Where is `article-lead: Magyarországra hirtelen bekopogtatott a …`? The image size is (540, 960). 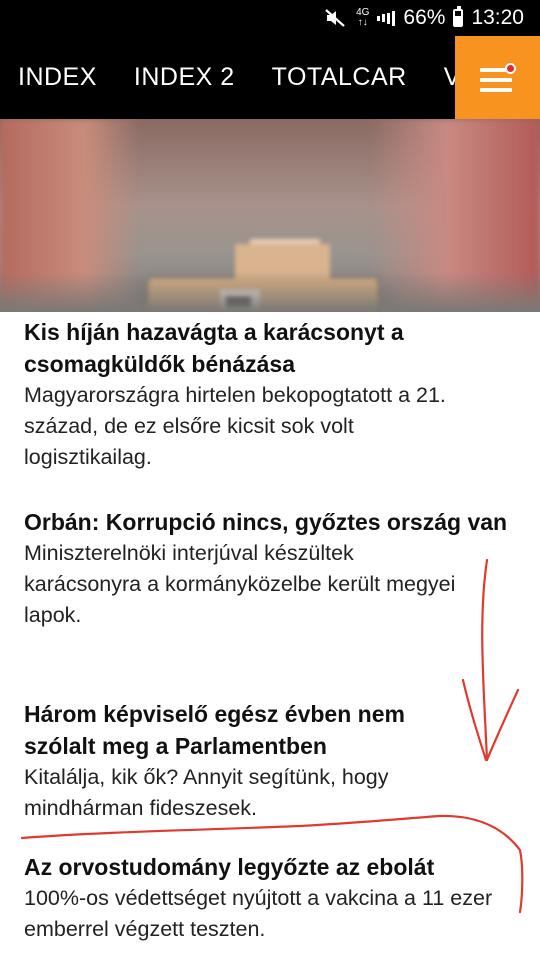
article-lead: Magyarországra hirtelen bekopogtatott a … is located at coordinates (235, 426).